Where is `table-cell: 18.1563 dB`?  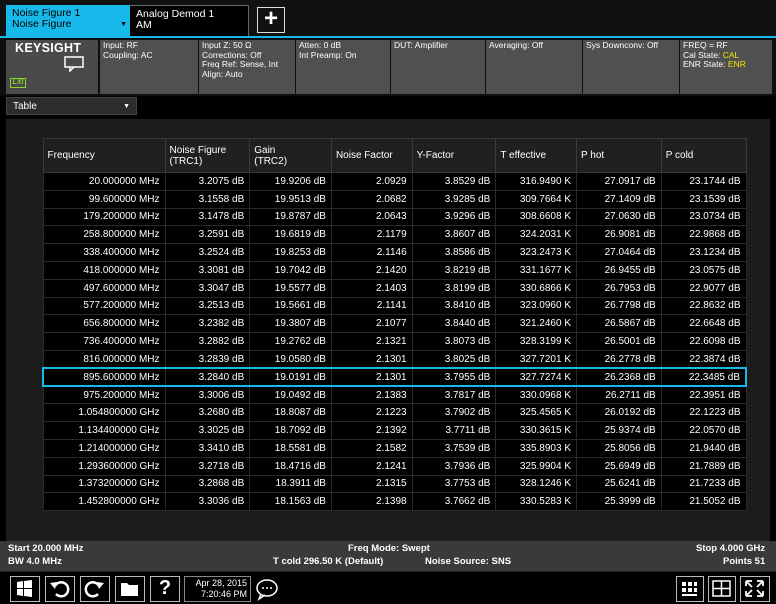
table-cell: 18.1563 dB is located at coordinates (290, 502).